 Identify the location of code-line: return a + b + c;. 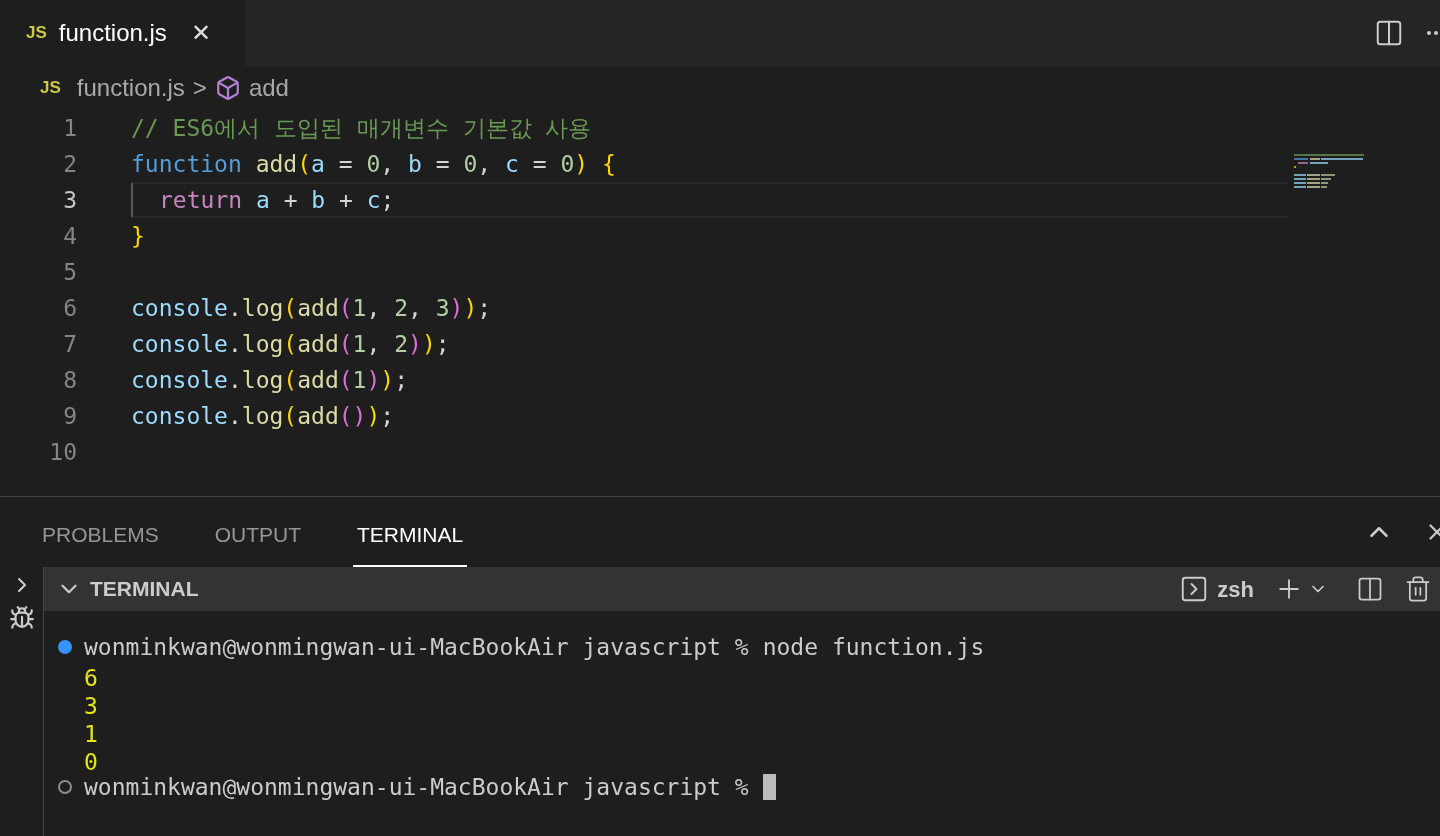
(277, 200).